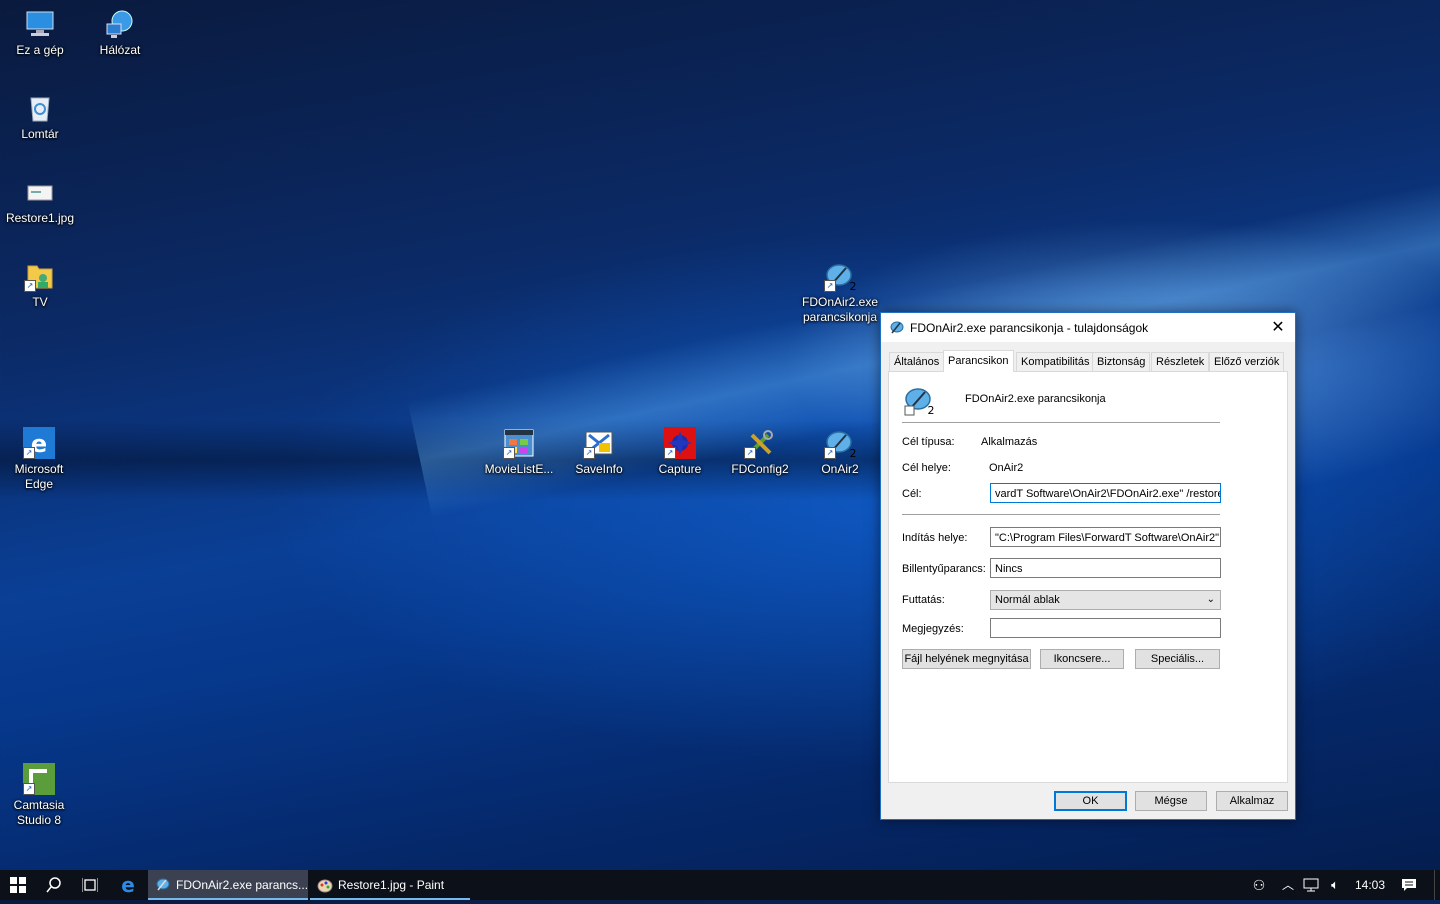 The height and width of the screenshot is (904, 1440). I want to click on hotkey-label: Billentyűparancs:, so click(944, 569).